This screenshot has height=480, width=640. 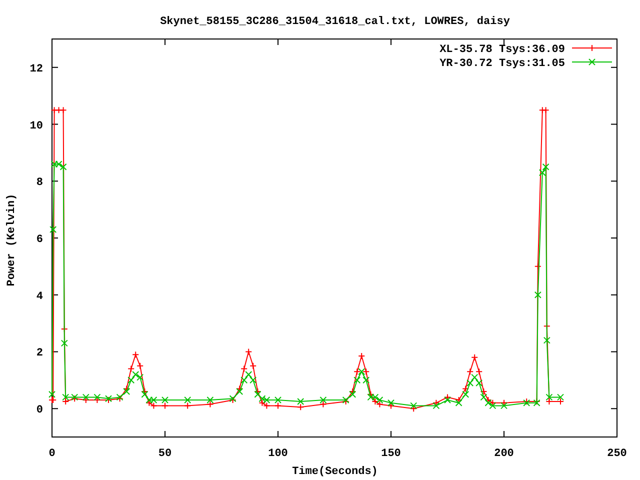 I want to click on x-tick-label: 150, so click(x=391, y=454).